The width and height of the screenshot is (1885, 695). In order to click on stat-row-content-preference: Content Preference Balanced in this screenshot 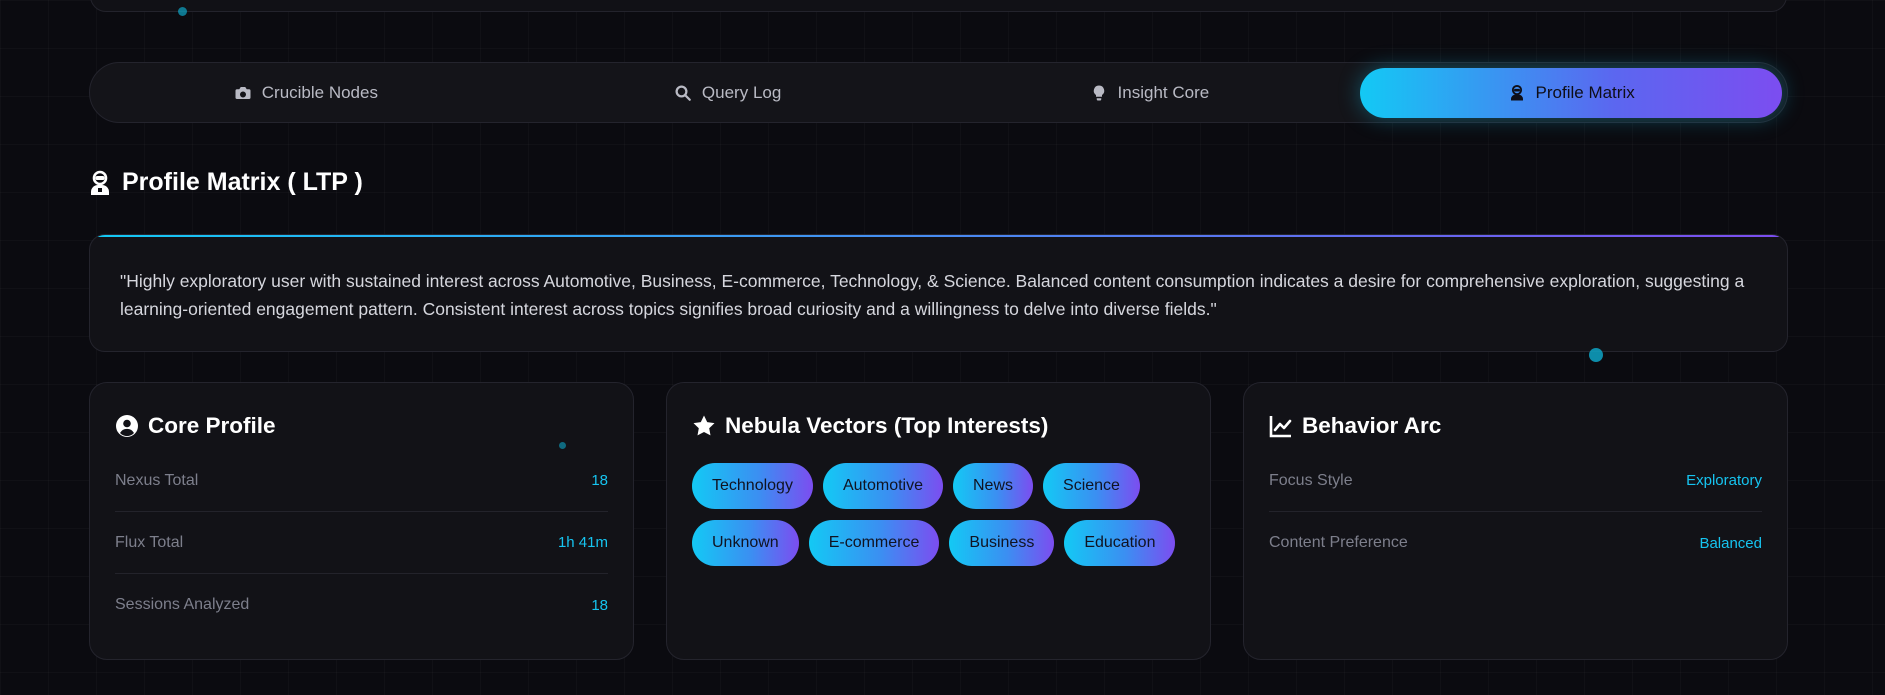, I will do `click(1515, 543)`.